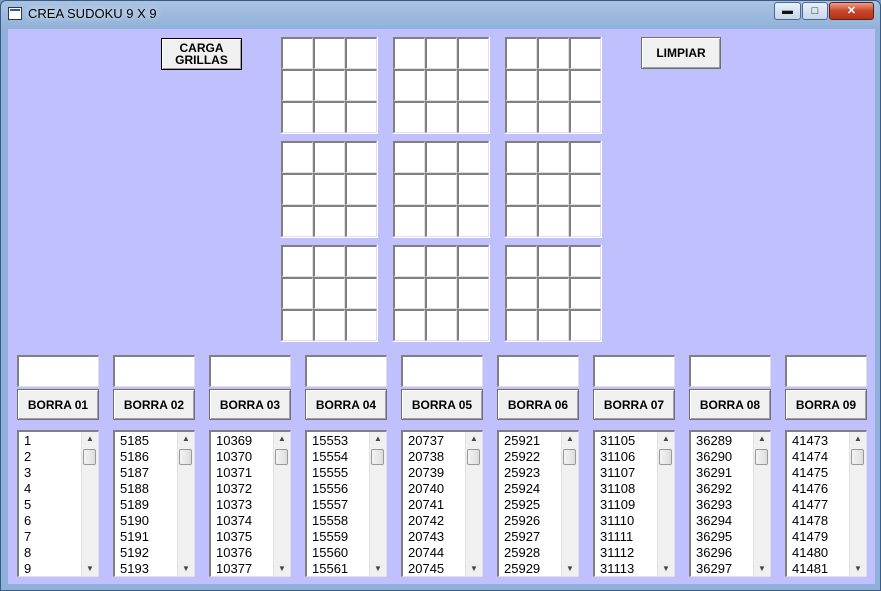 The height and width of the screenshot is (591, 881). I want to click on list-item: 6, so click(27, 521).